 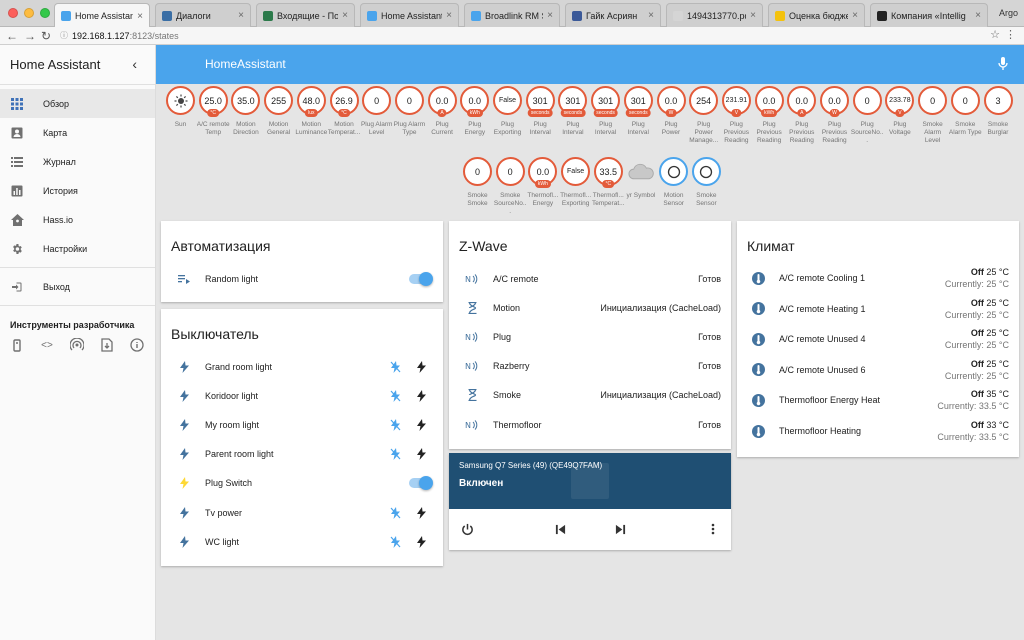 I want to click on browser-tab: Гайк Асриян ×, so click(x=613, y=15).